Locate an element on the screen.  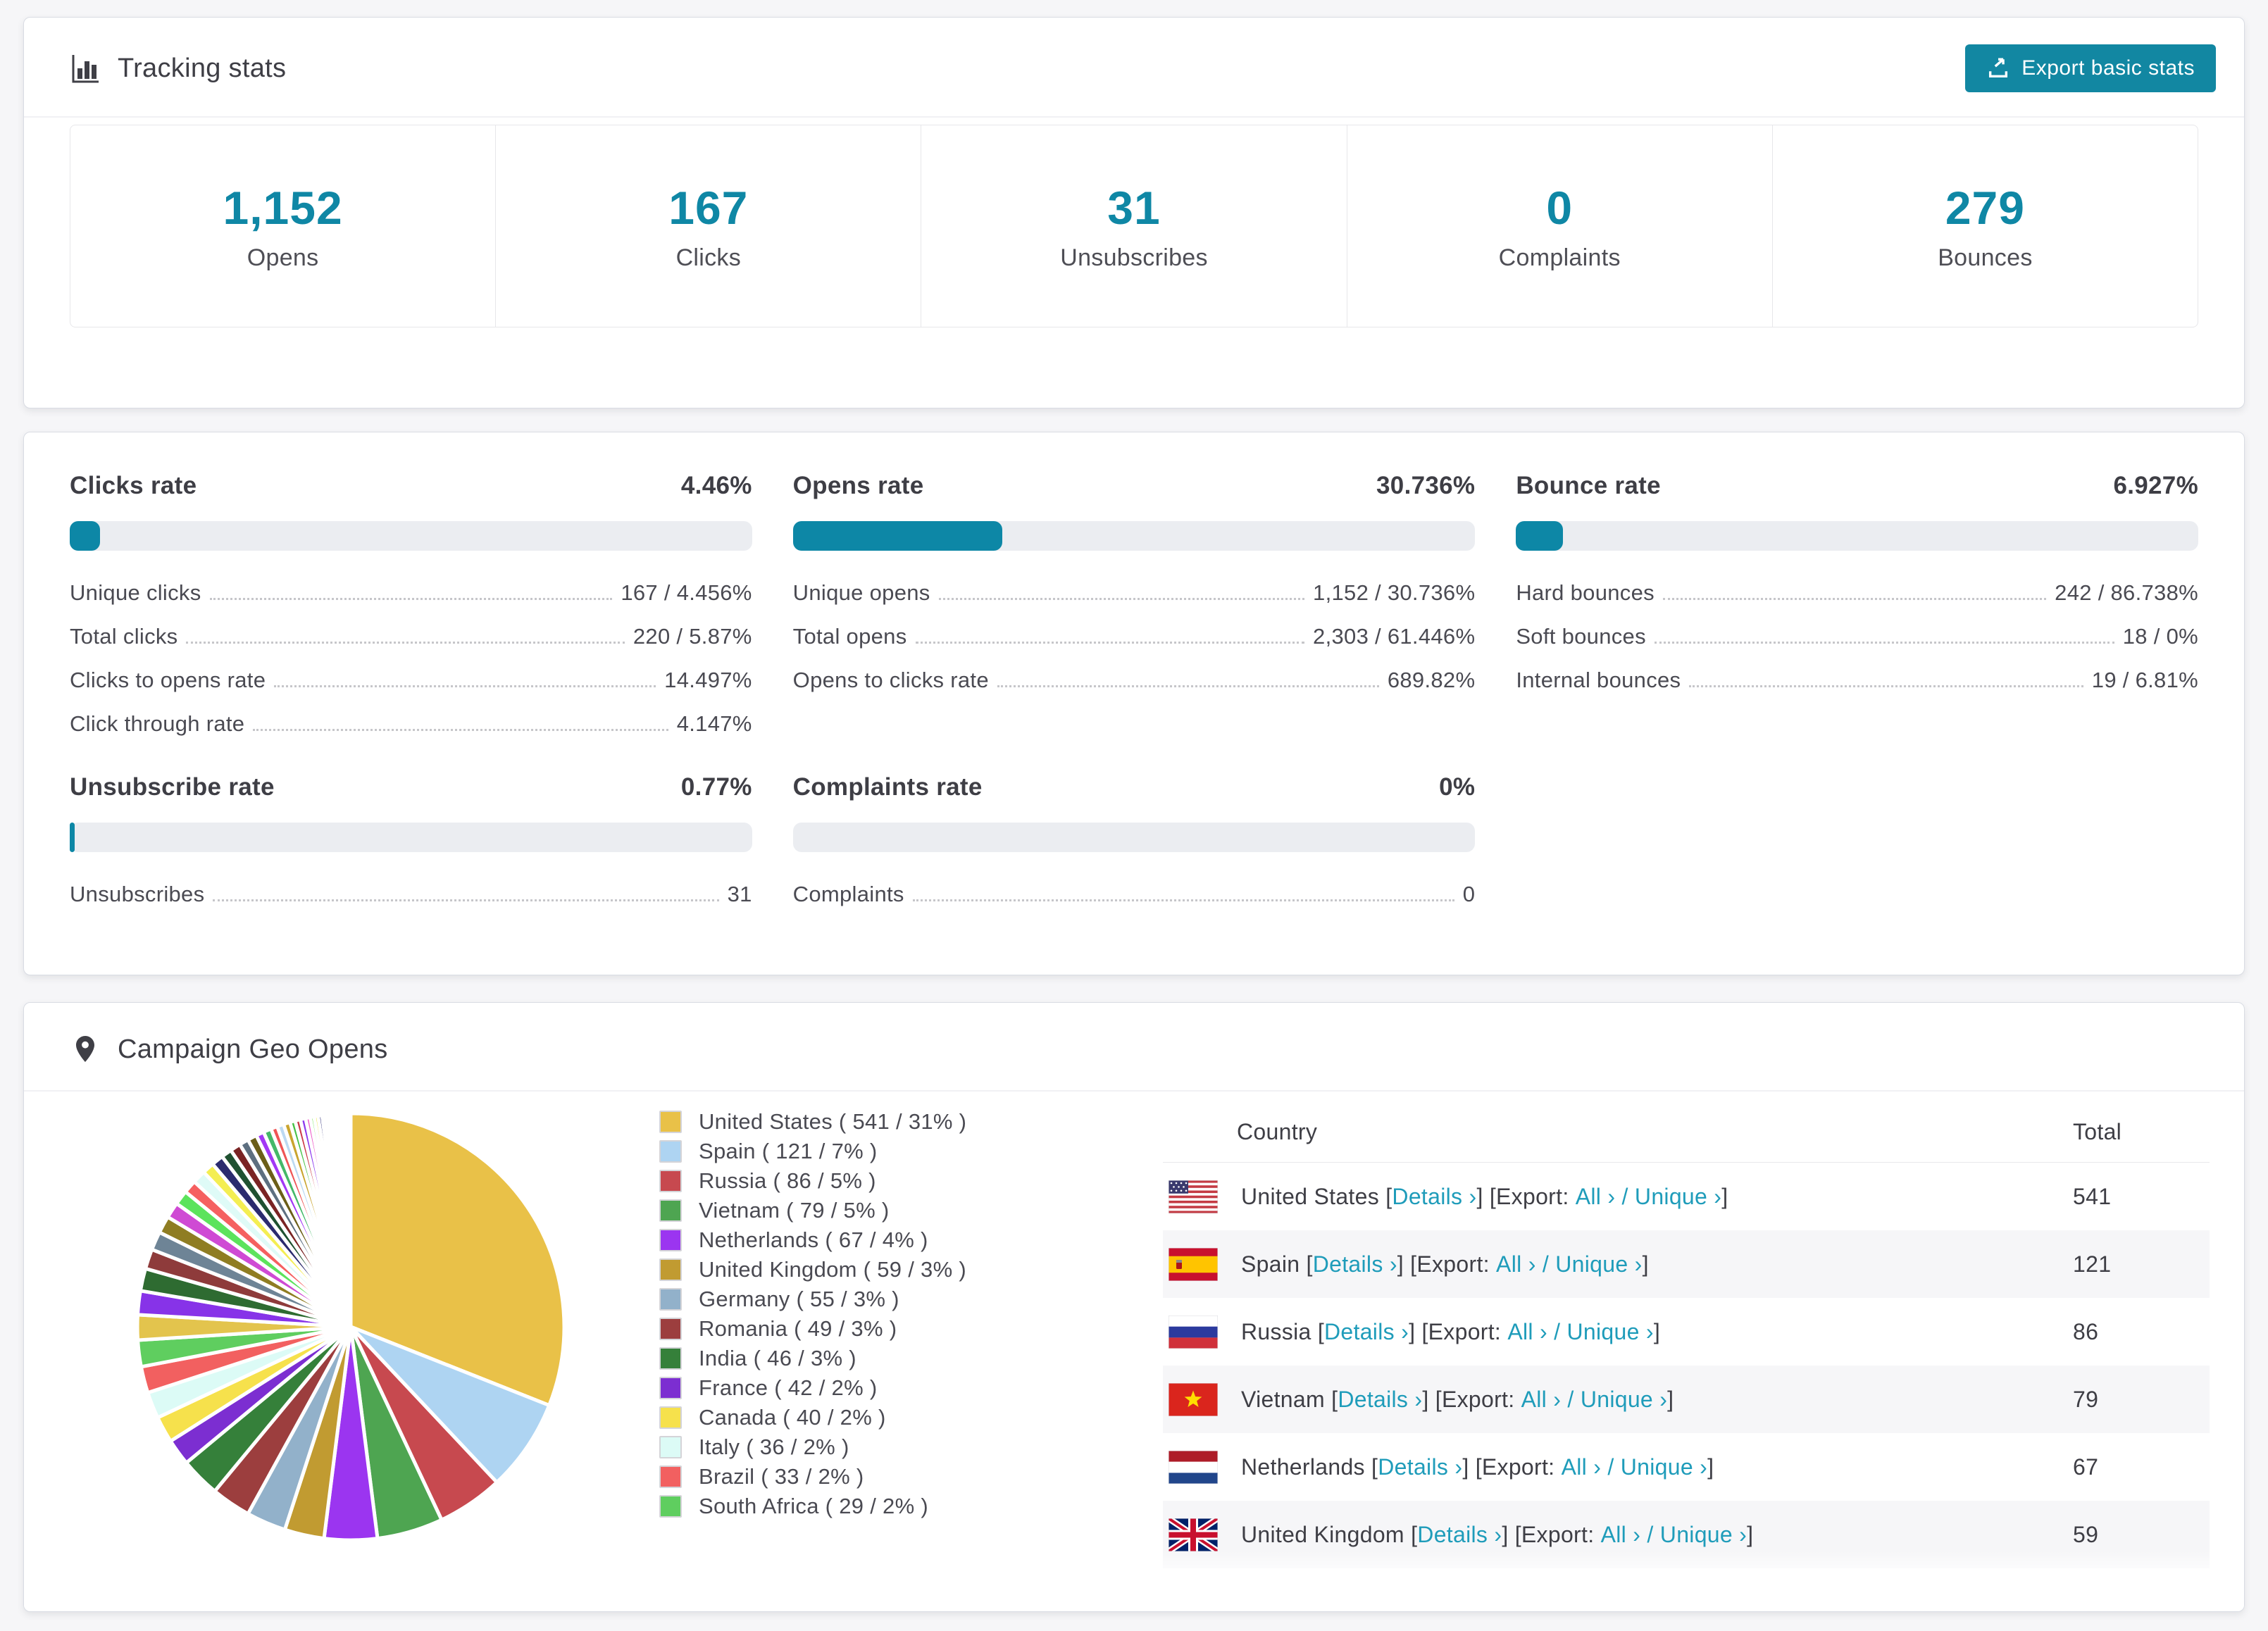
page-title: Tracking stats is located at coordinates (202, 68).